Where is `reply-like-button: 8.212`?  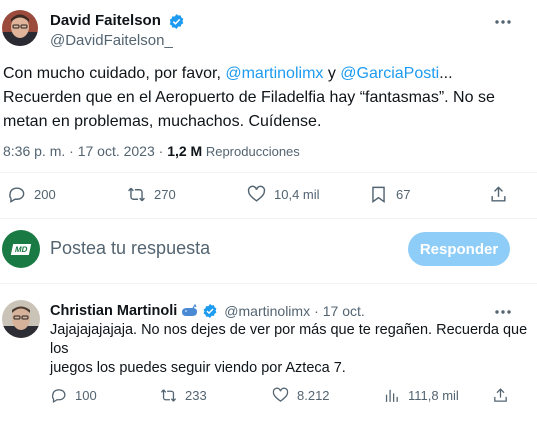
reply-like-button: 8.212 is located at coordinates (301, 395).